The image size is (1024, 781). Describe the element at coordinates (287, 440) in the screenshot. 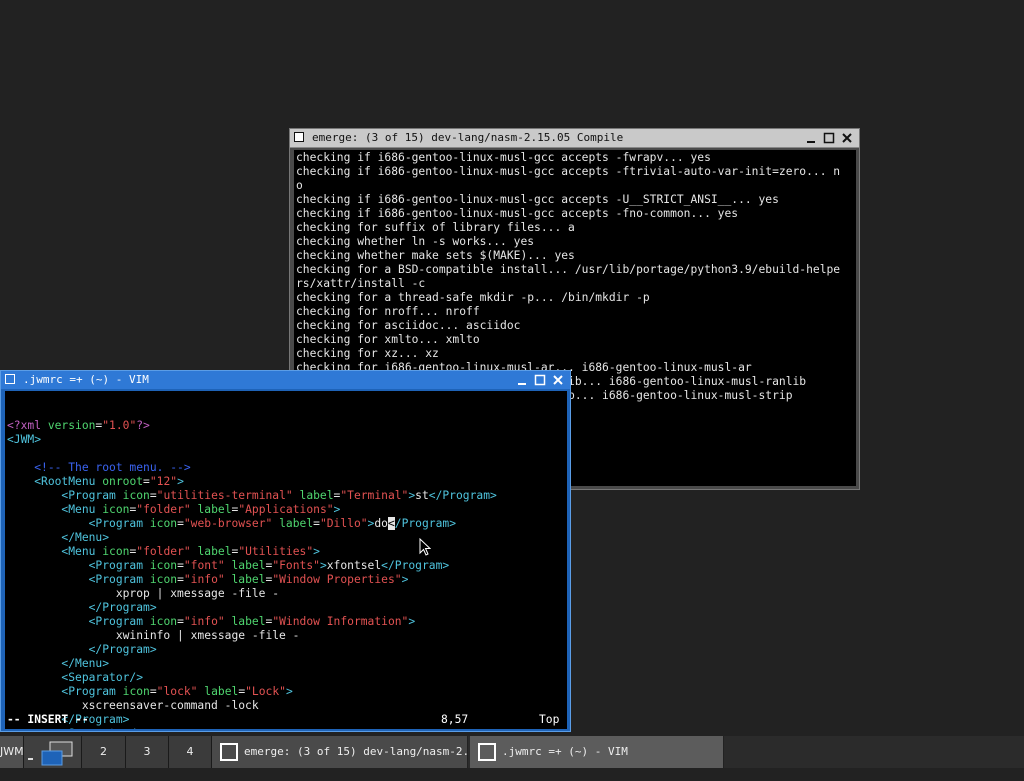

I see `code-line: <JWM>` at that location.